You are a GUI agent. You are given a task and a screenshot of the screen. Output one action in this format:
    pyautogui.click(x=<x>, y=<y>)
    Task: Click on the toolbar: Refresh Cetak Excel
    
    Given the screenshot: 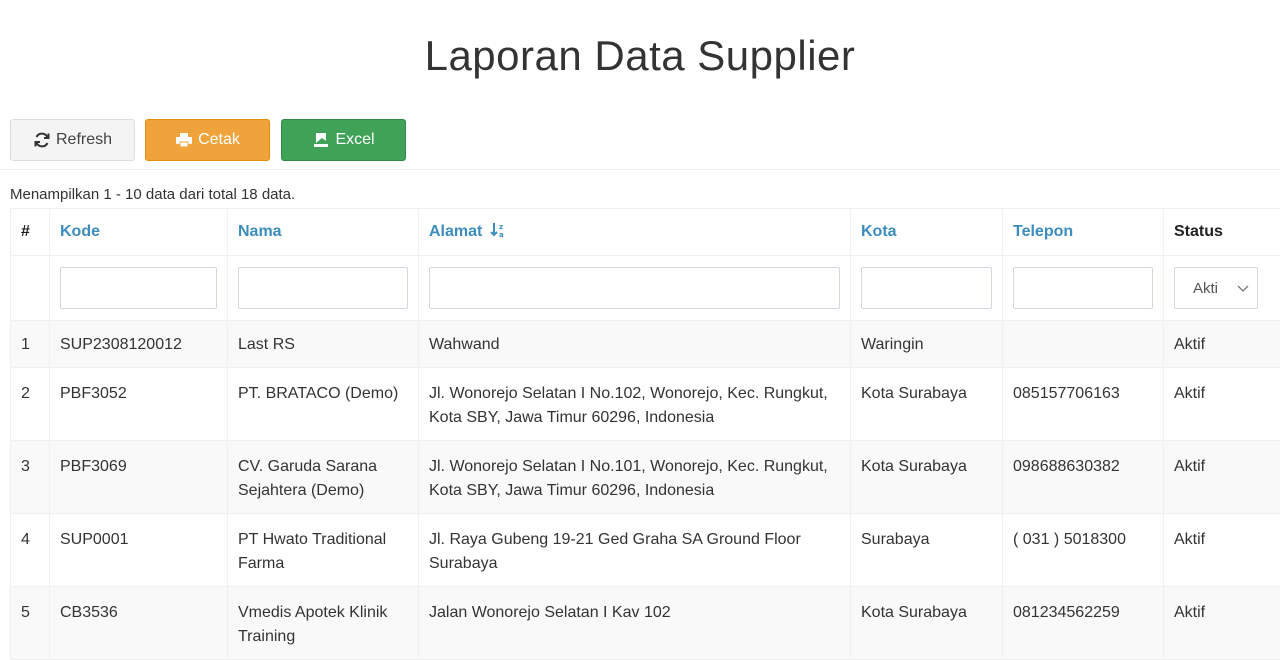 What is the action you would take?
    pyautogui.click(x=640, y=140)
    